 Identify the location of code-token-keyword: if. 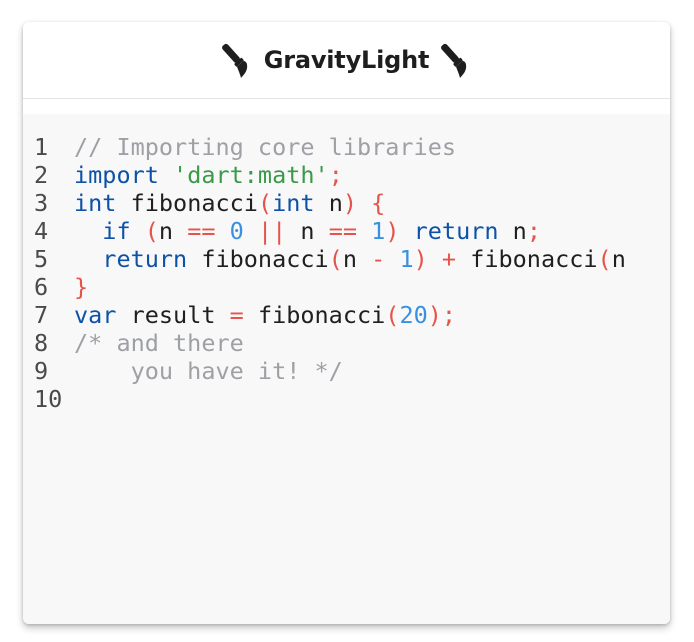
(116, 231).